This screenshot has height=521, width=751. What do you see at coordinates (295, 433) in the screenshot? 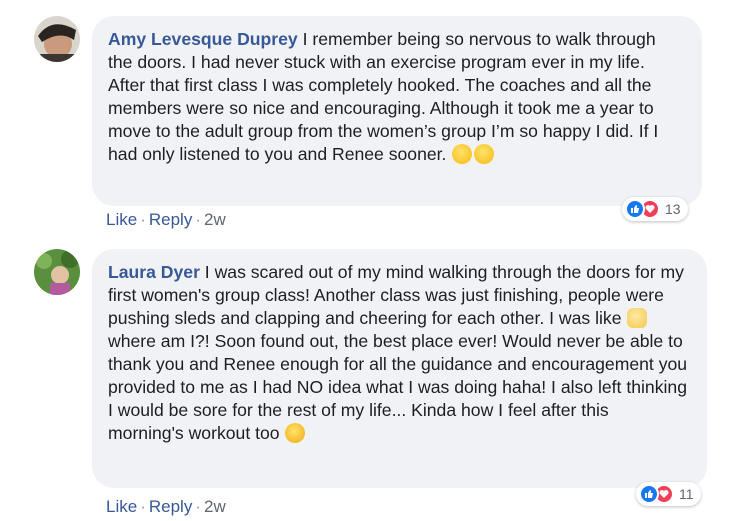
I see `laughing-emoji-icon` at bounding box center [295, 433].